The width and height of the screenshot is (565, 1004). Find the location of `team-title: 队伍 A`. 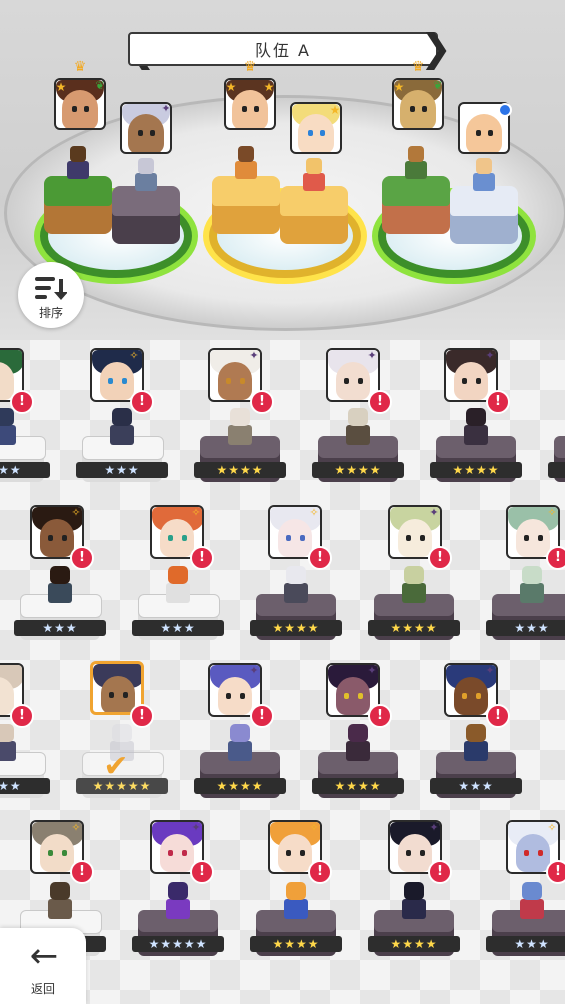

team-title: 队伍 A is located at coordinates (283, 50).